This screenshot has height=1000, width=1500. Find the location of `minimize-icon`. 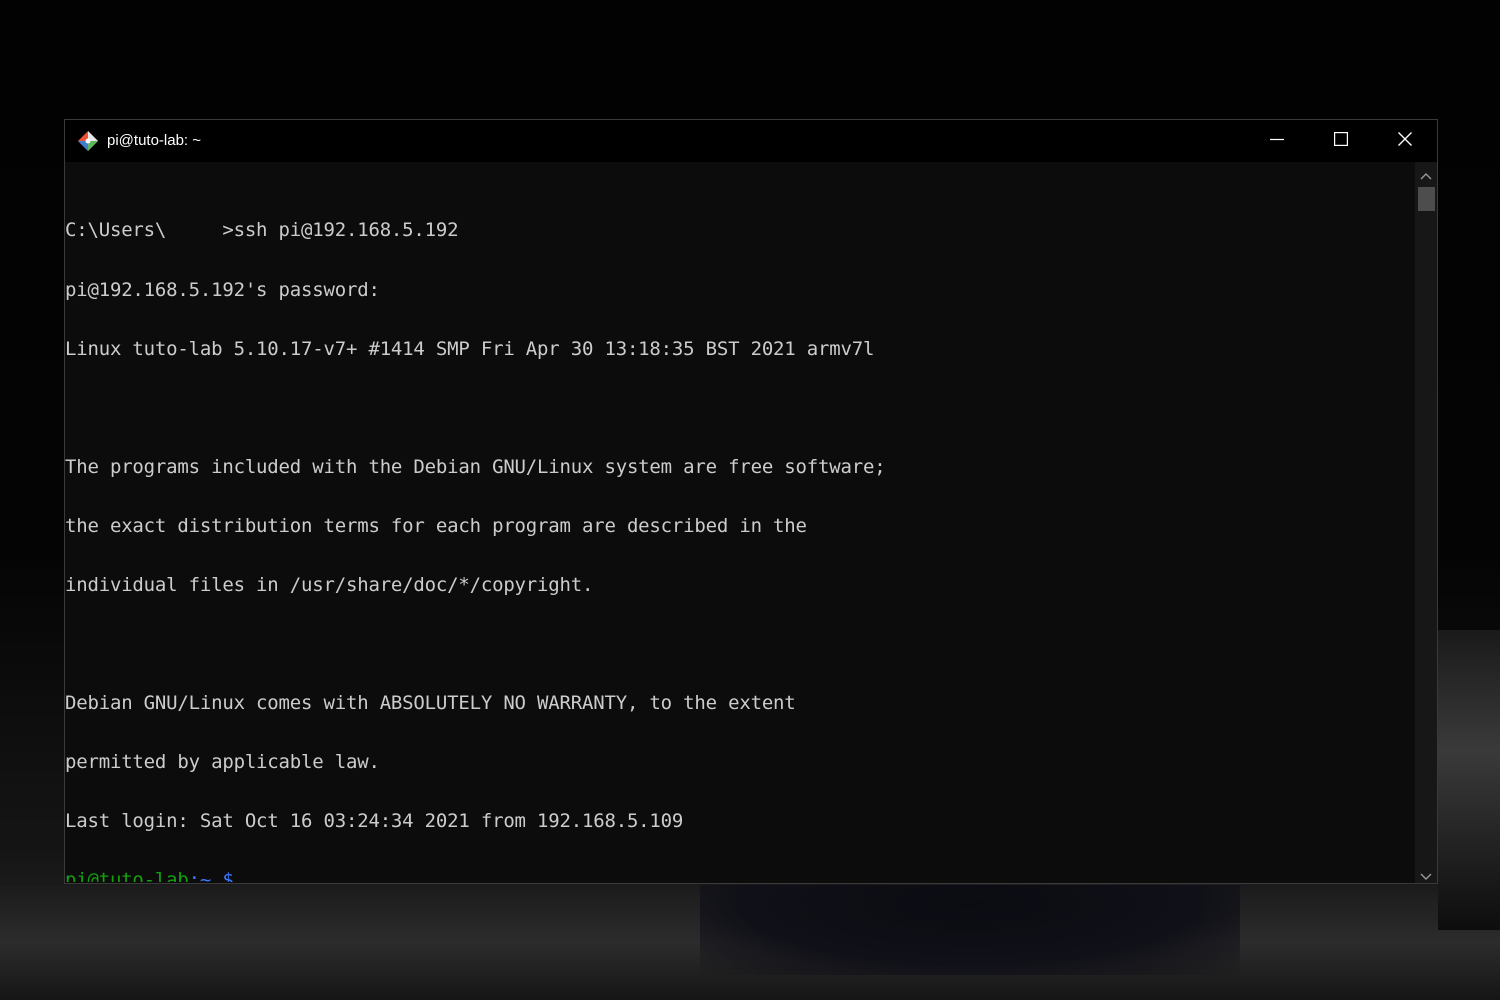

minimize-icon is located at coordinates (1277, 141).